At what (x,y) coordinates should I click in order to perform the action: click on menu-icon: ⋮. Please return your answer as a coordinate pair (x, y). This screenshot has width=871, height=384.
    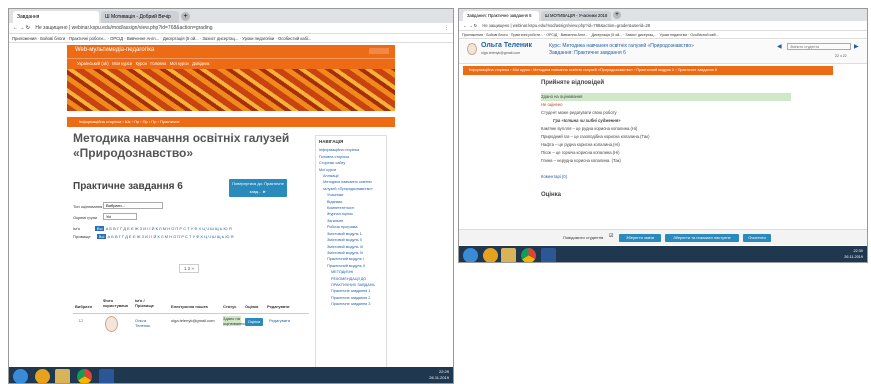
    Looking at the image, I should click on (446, 28).